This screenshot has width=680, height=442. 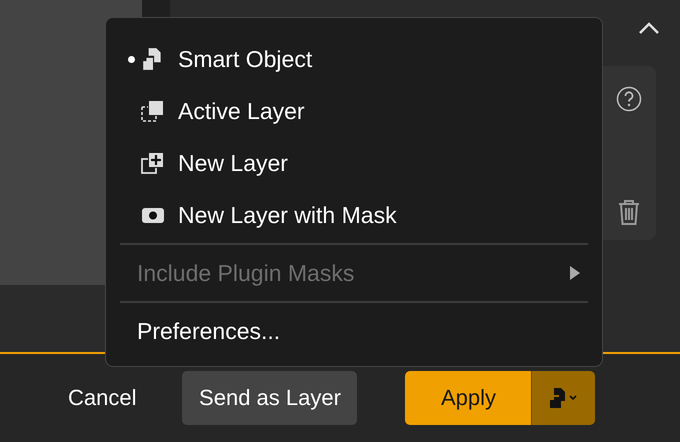 I want to click on help-icon, so click(x=629, y=99).